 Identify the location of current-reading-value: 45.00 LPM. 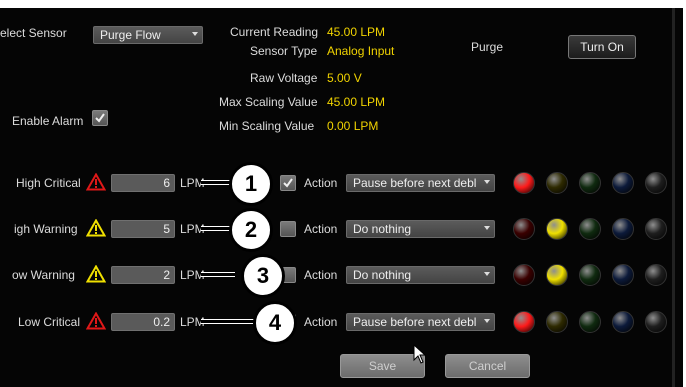
(356, 32).